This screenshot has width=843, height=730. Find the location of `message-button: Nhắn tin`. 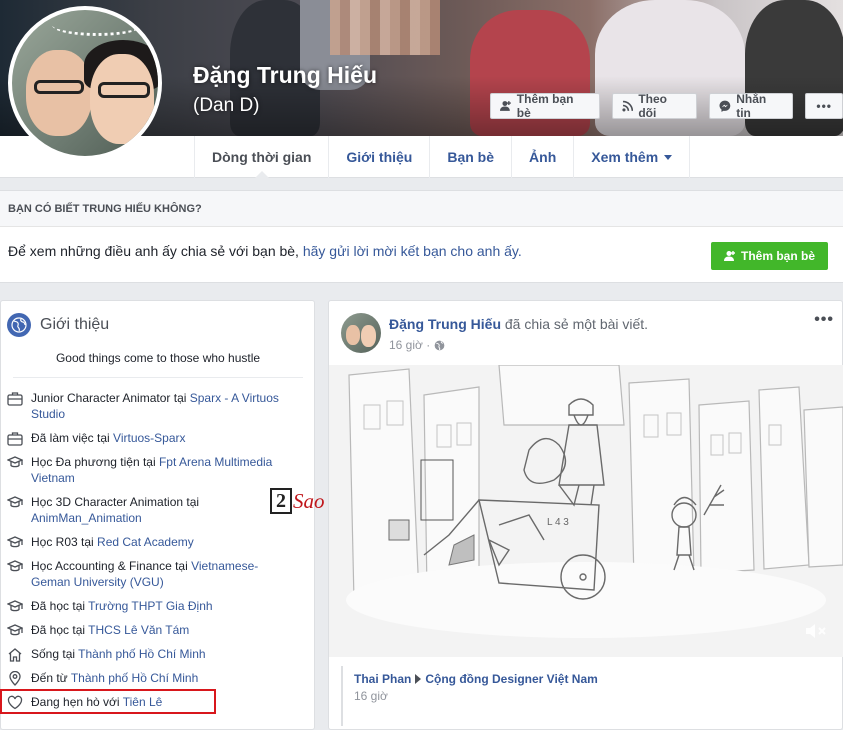

message-button: Nhắn tin is located at coordinates (751, 106).